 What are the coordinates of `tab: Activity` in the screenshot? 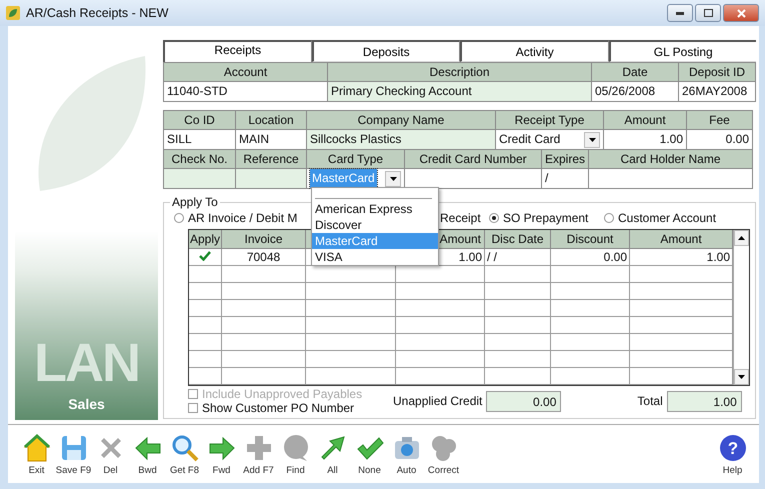 It's located at (534, 51).